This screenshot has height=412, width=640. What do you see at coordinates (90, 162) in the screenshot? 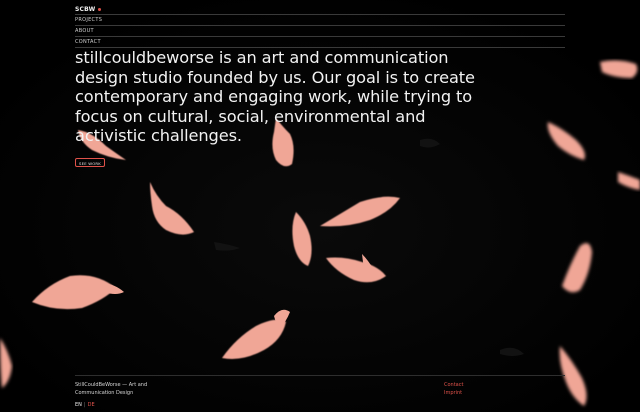
I see `see-work-button: SEE WORK` at bounding box center [90, 162].